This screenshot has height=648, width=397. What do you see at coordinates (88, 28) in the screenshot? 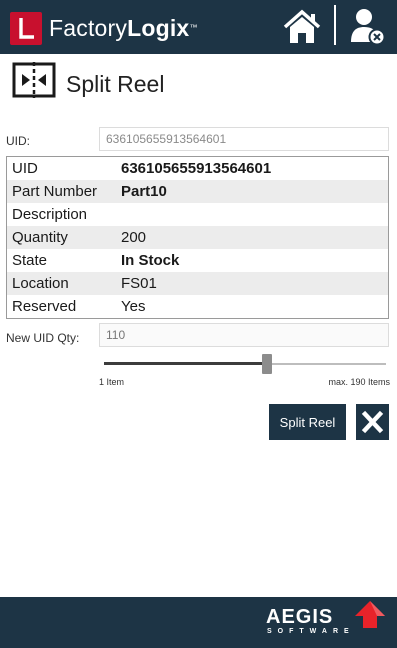
I see `brand-prefix: Factory` at bounding box center [88, 28].